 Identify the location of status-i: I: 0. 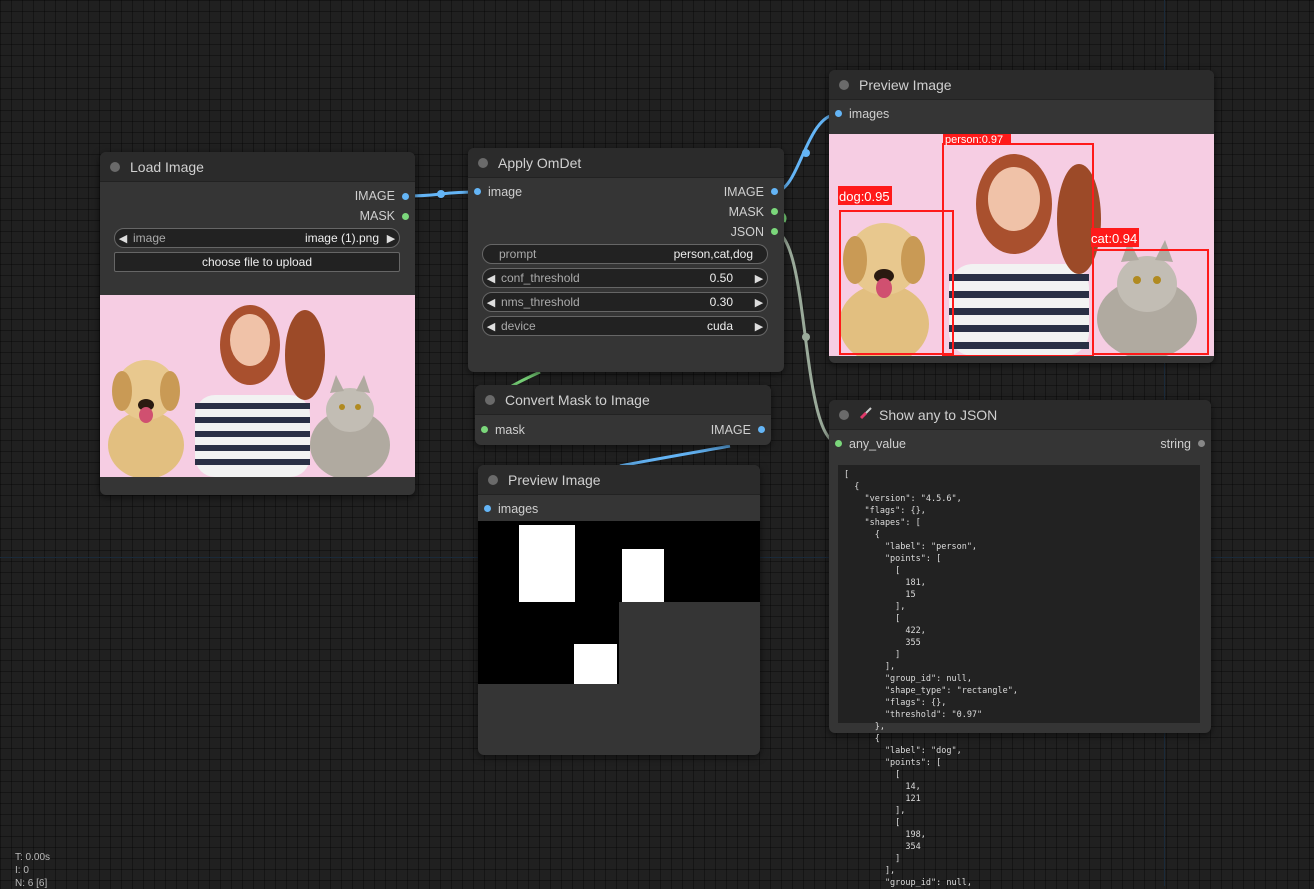
(22, 870).